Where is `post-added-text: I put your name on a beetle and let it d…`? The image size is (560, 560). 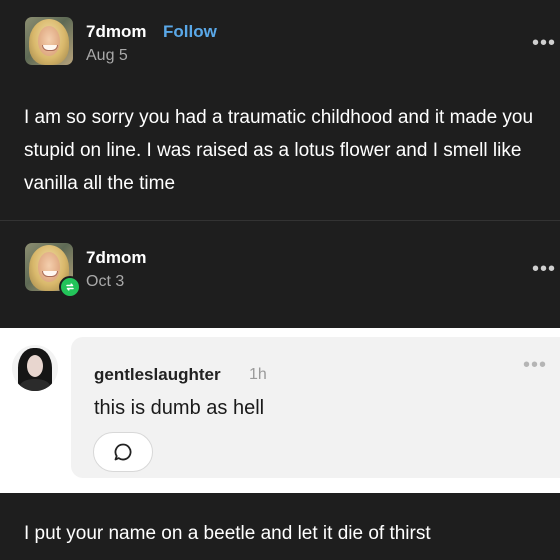
post-added-text: I put your name on a beetle and let it d… is located at coordinates (280, 526).